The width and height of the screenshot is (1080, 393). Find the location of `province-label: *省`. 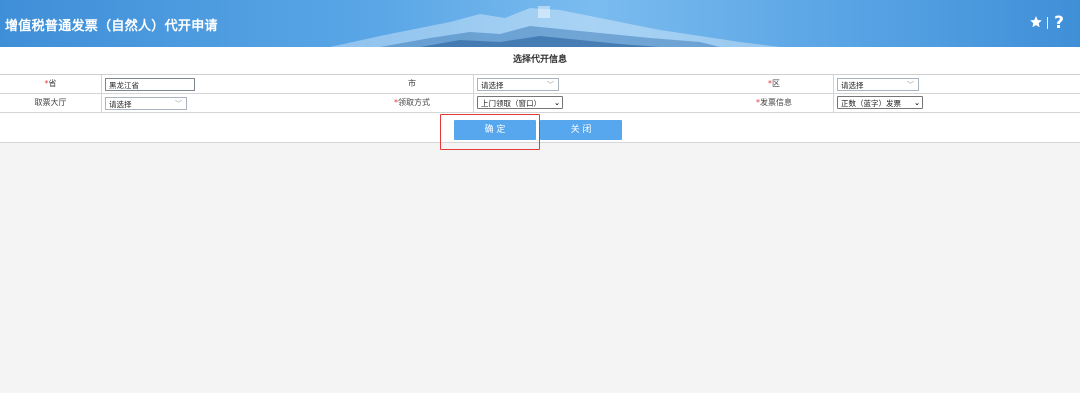

province-label: *省 is located at coordinates (50, 83).